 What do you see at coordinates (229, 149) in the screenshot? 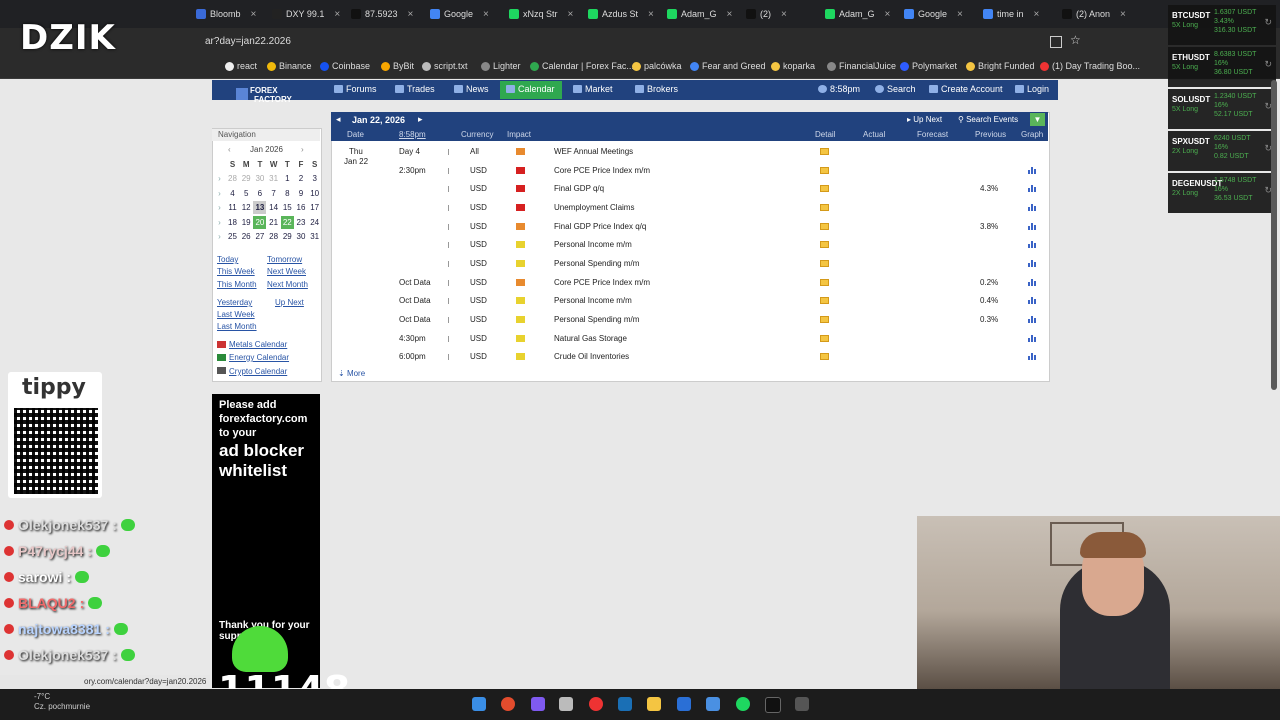
I see `prev-month-arrow: ‹` at bounding box center [229, 149].